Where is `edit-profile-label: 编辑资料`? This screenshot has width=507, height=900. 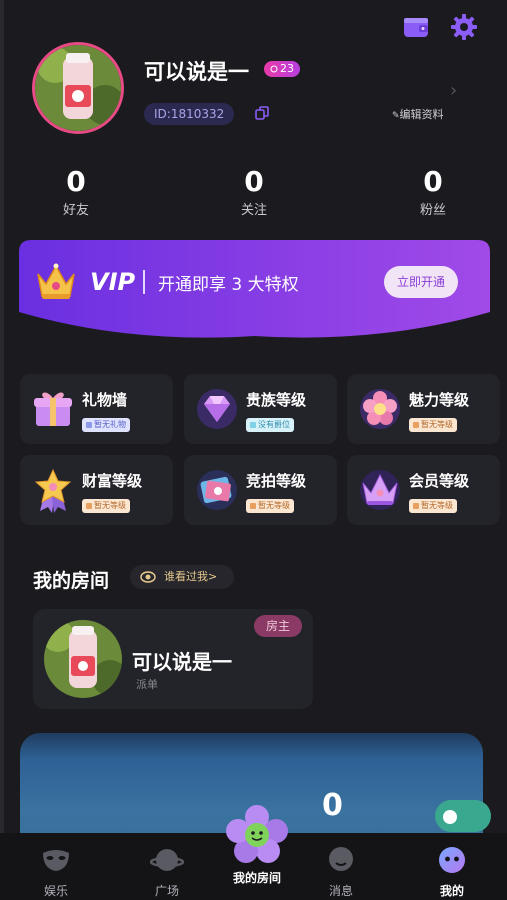 edit-profile-label: 编辑资料 is located at coordinates (421, 114).